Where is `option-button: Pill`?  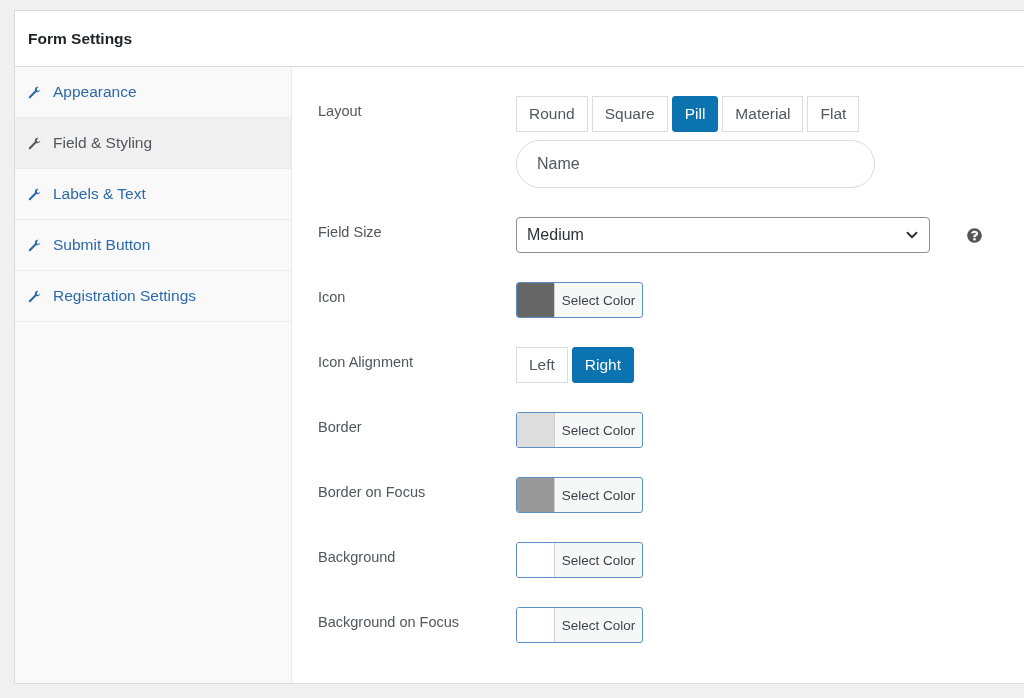 option-button: Pill is located at coordinates (695, 114).